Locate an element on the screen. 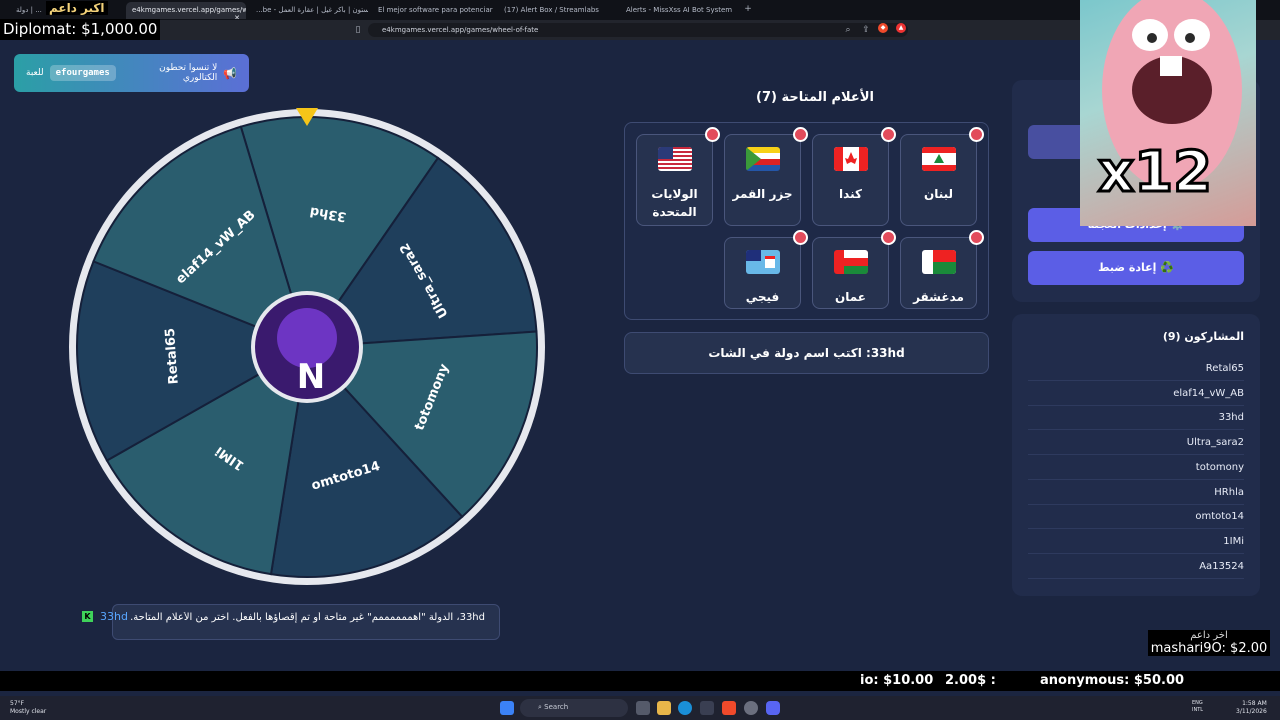 The height and width of the screenshot is (720, 1280). tab-active: e4kmgames.vercel.app/games/w ✕ is located at coordinates (186, 10).